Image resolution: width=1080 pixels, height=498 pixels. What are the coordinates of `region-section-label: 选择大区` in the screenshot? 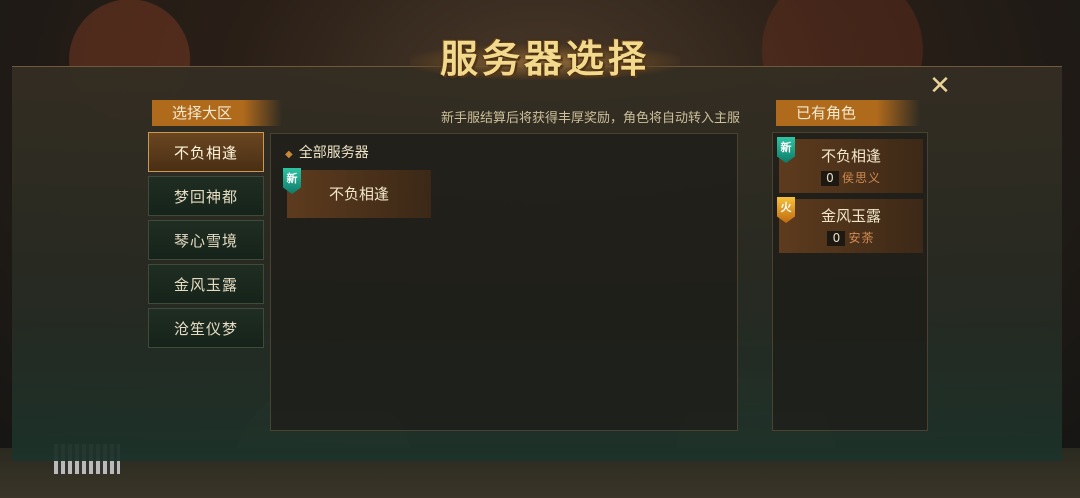 It's located at (217, 113).